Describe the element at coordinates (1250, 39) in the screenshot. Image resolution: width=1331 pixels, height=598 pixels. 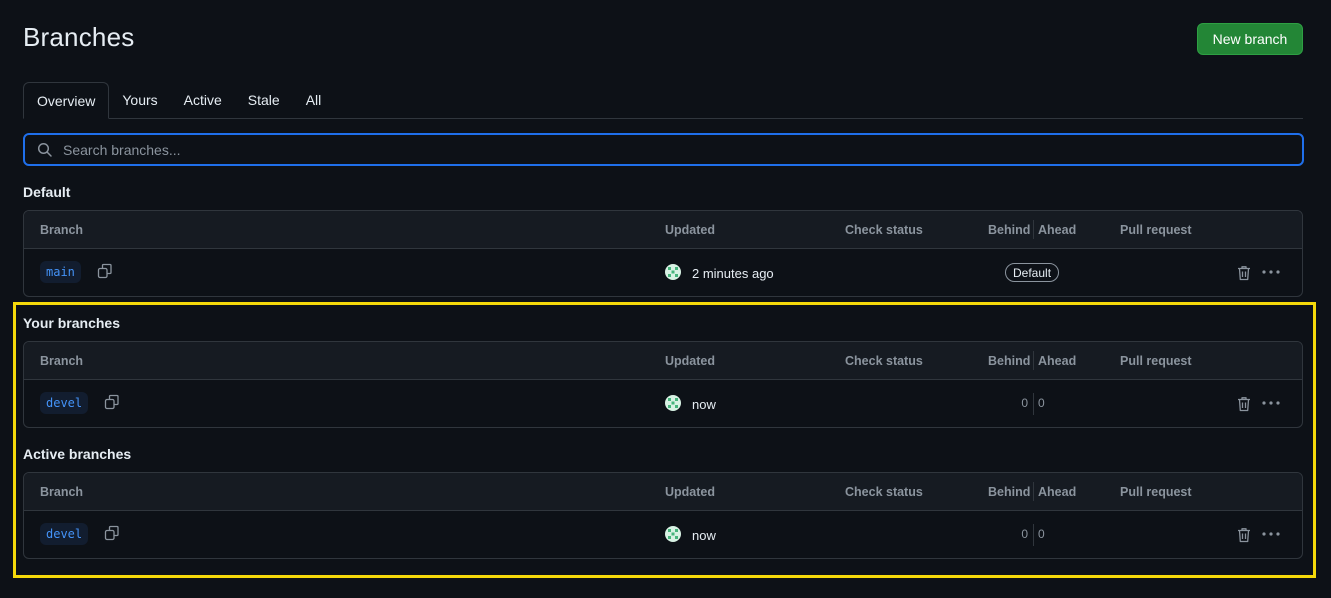
I see `new-branch-button: New branch` at that location.